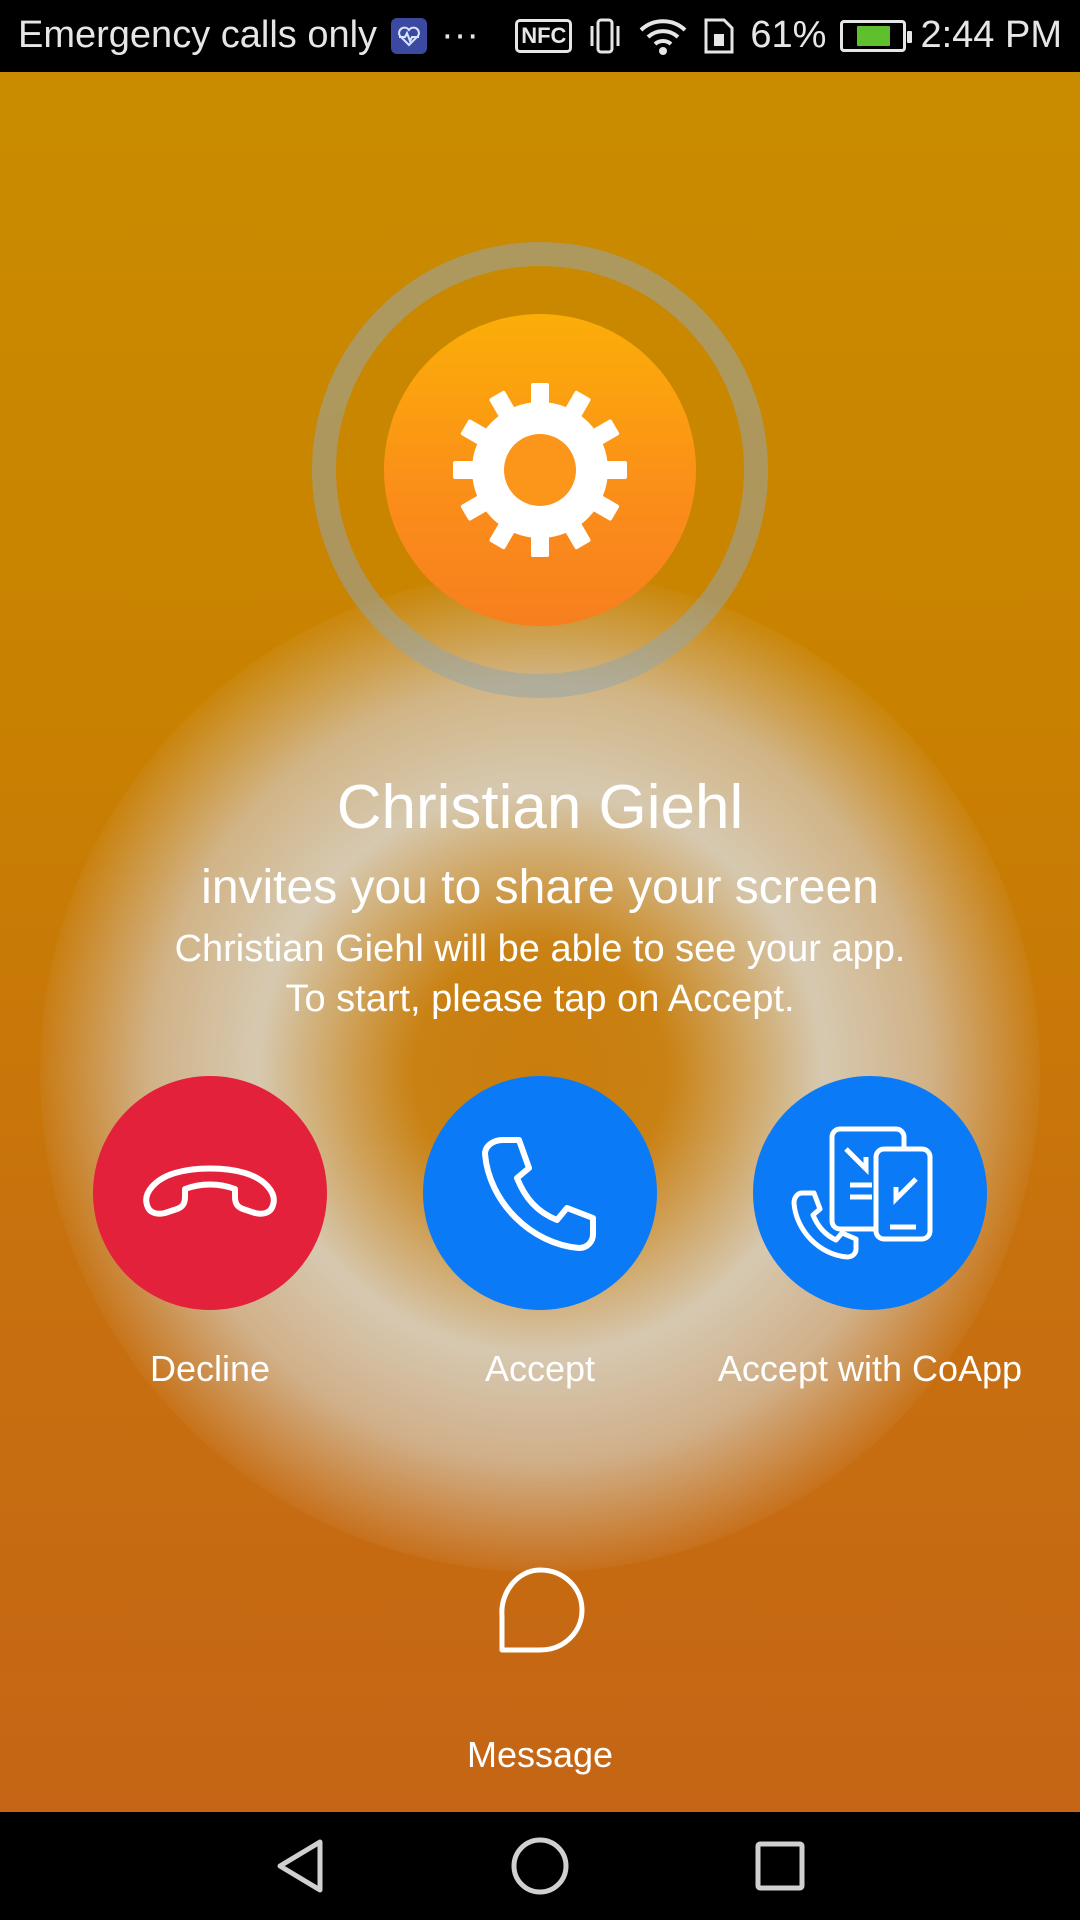 This screenshot has width=1080, height=1920. I want to click on battery-charging-icon, so click(876, 35).